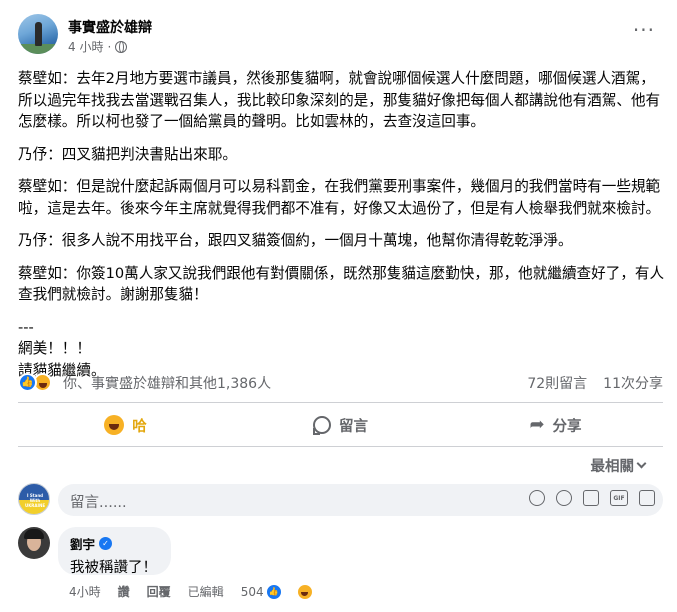 This screenshot has height=612, width=677. I want to click on sticker-icon, so click(647, 498).